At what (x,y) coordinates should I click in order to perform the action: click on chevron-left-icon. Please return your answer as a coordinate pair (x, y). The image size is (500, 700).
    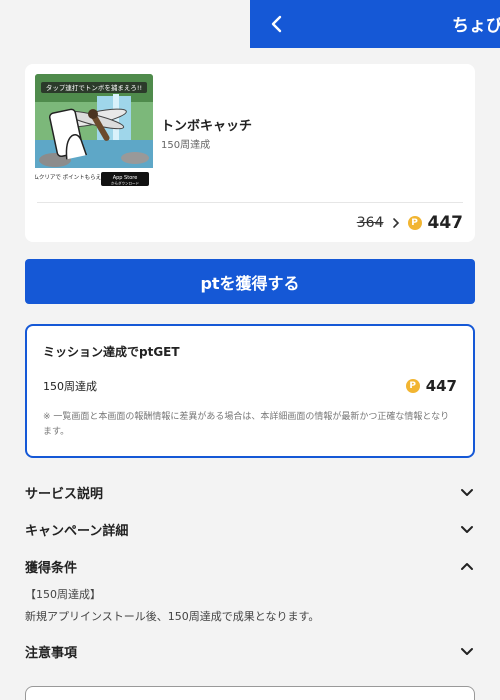
    Looking at the image, I should click on (276, 24).